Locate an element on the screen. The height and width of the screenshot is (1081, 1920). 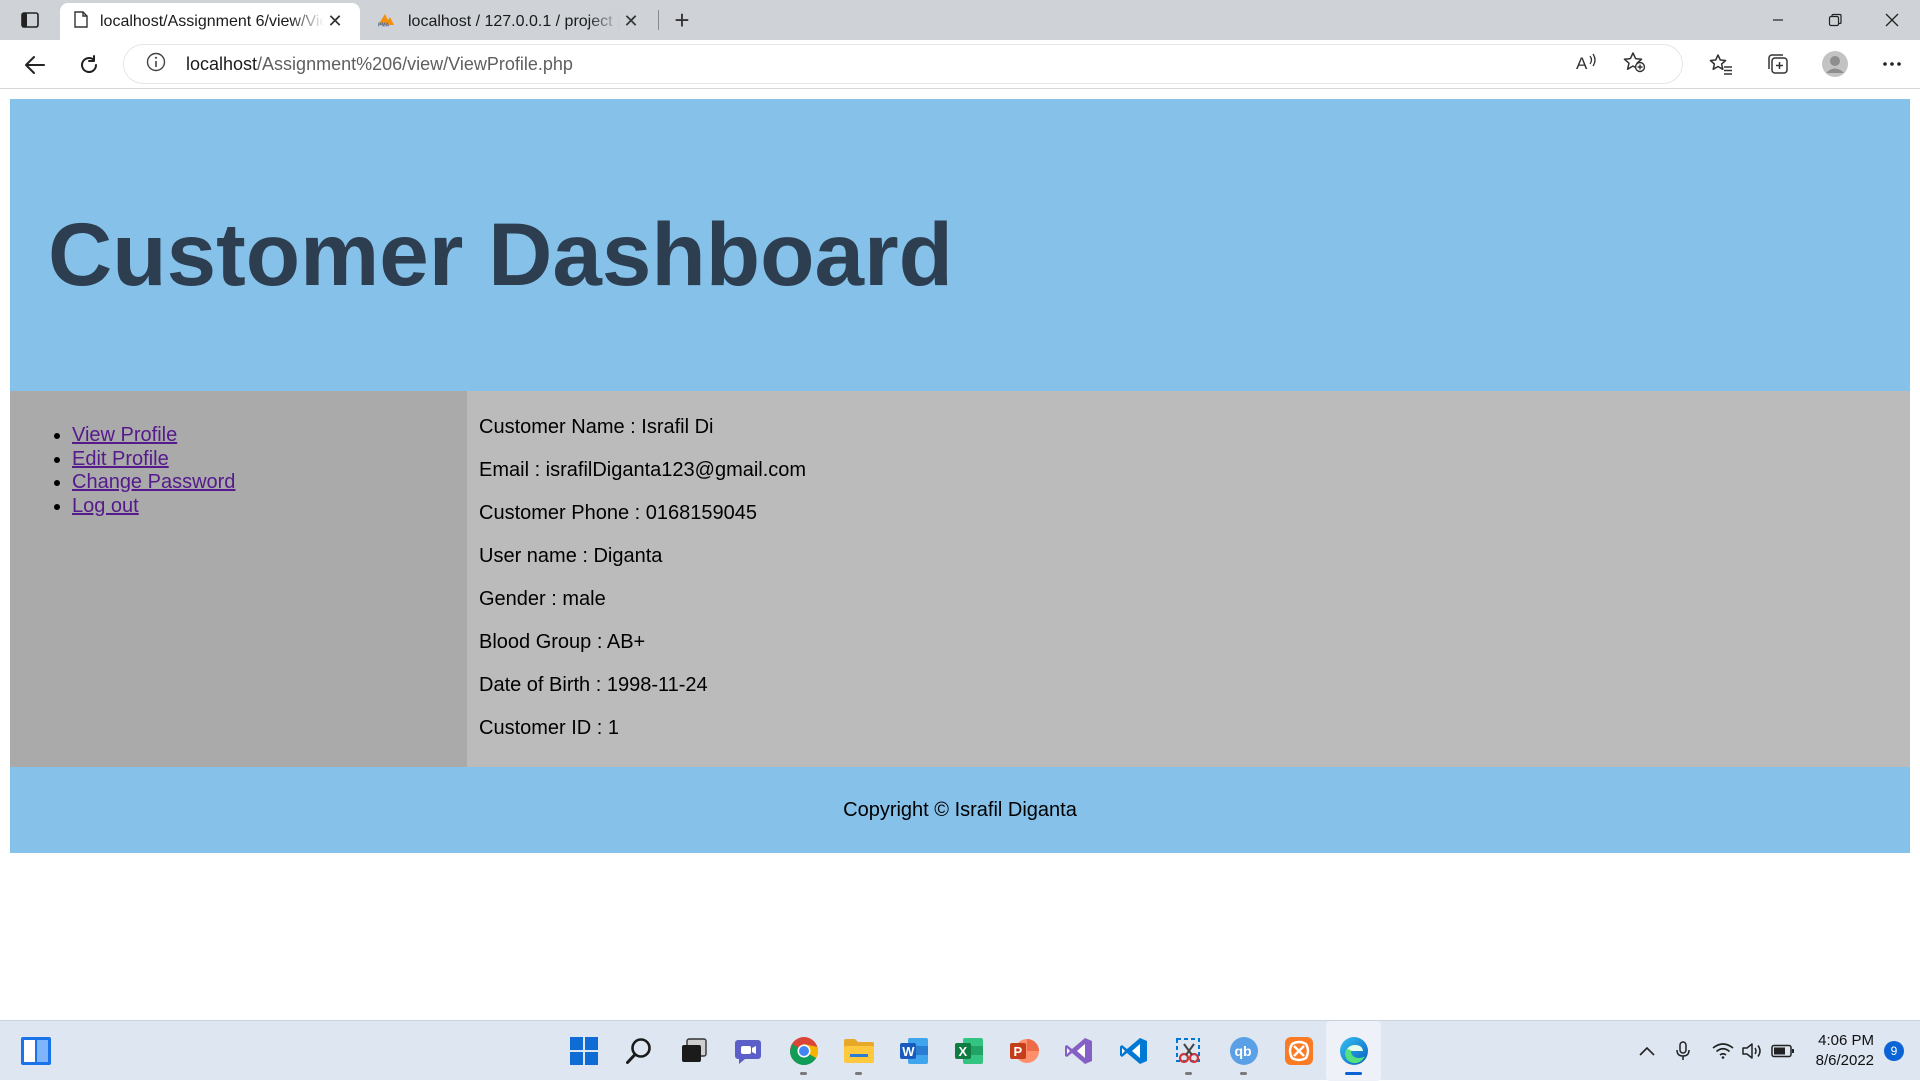
visual-studio-icon is located at coordinates (1078, 1051).